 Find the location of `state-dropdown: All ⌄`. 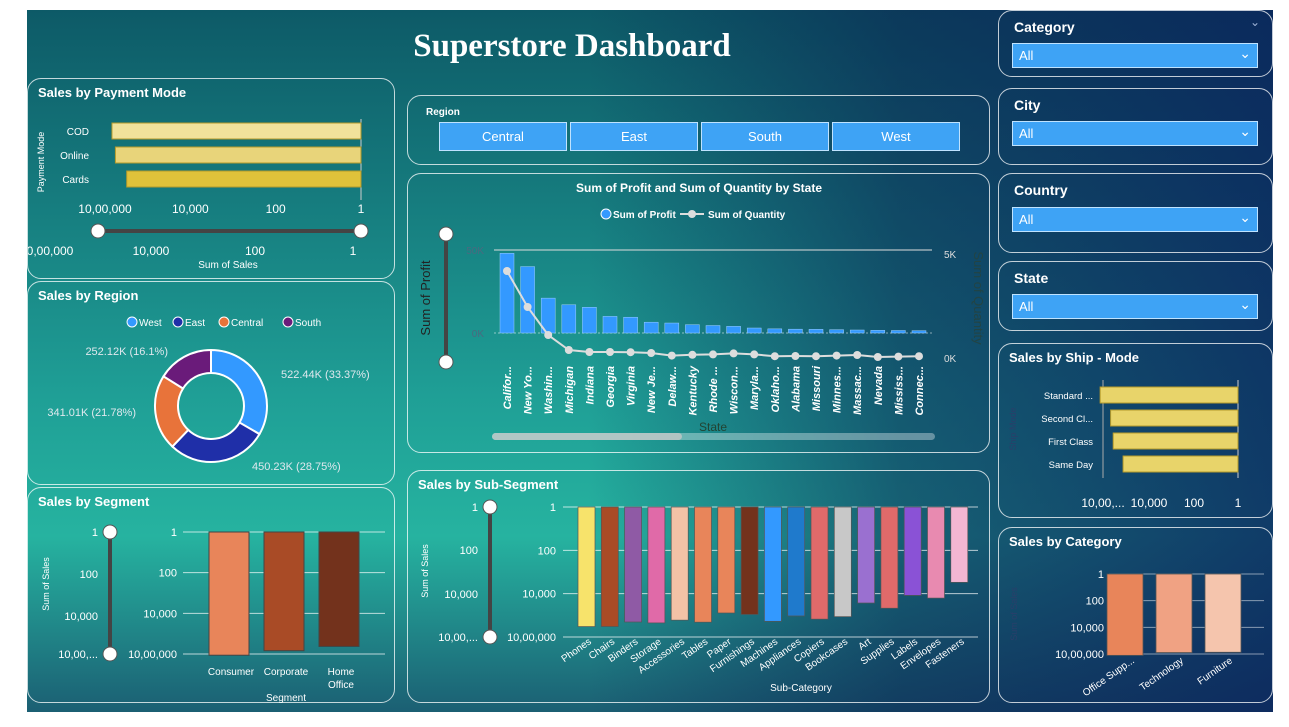

state-dropdown: All ⌄ is located at coordinates (1135, 306).